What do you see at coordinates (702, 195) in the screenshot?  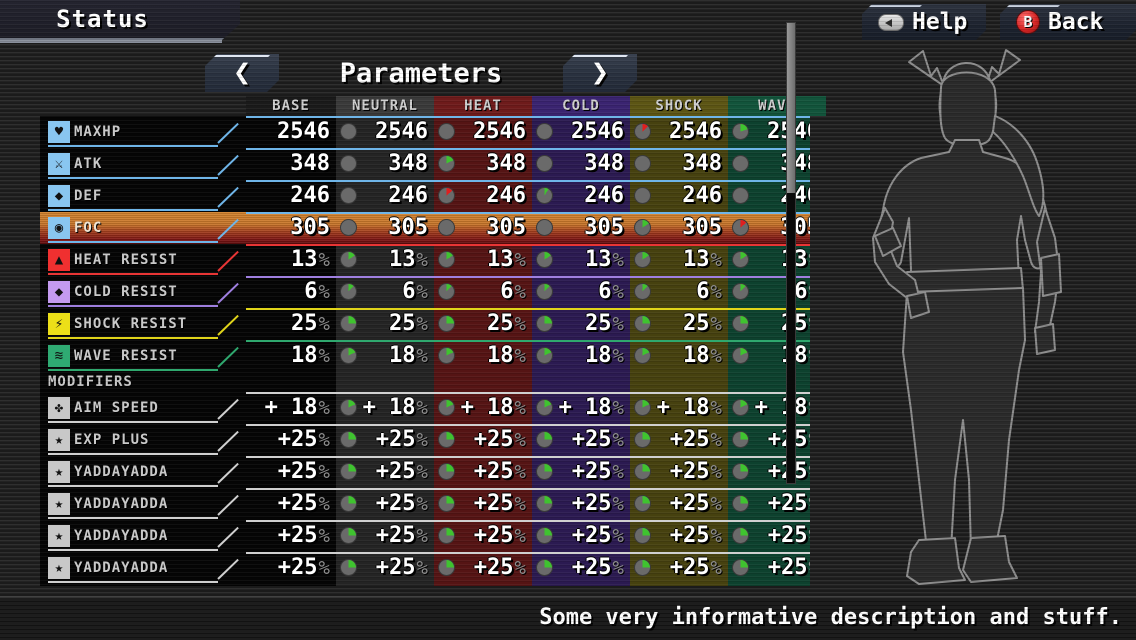 I see `cell-value: 246` at bounding box center [702, 195].